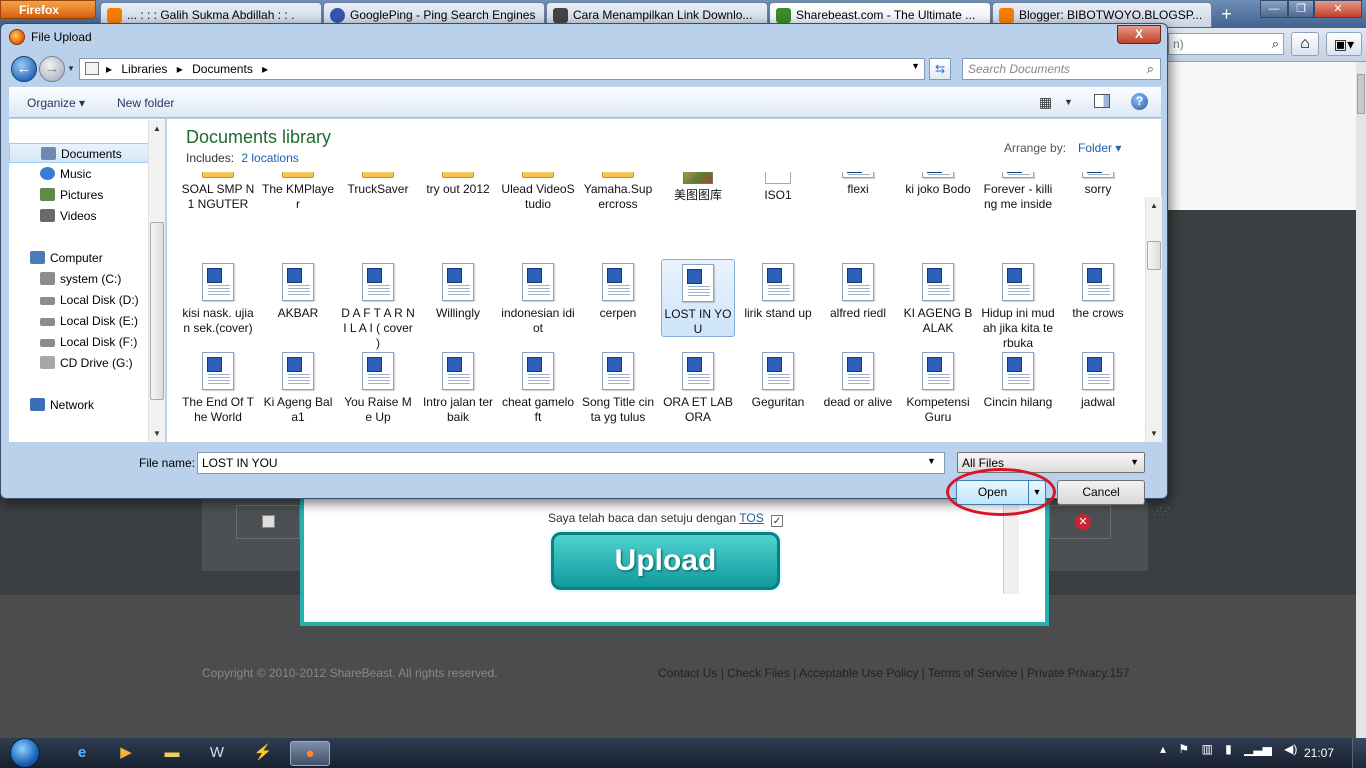  What do you see at coordinates (502, 69) in the screenshot?
I see `address-bar: ▸ Libraries ▸ Documents ▸ ▼` at bounding box center [502, 69].